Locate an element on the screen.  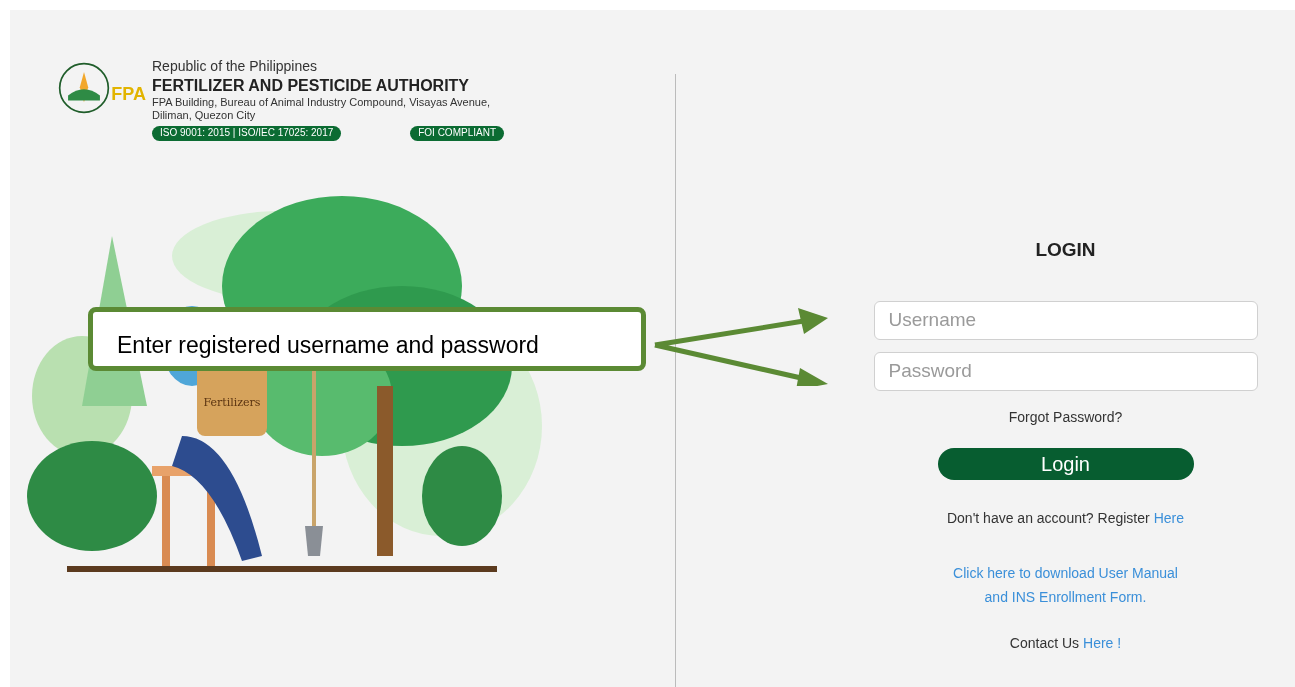
header-subtitle: Republic of the Philippines is located at coordinates (235, 67).